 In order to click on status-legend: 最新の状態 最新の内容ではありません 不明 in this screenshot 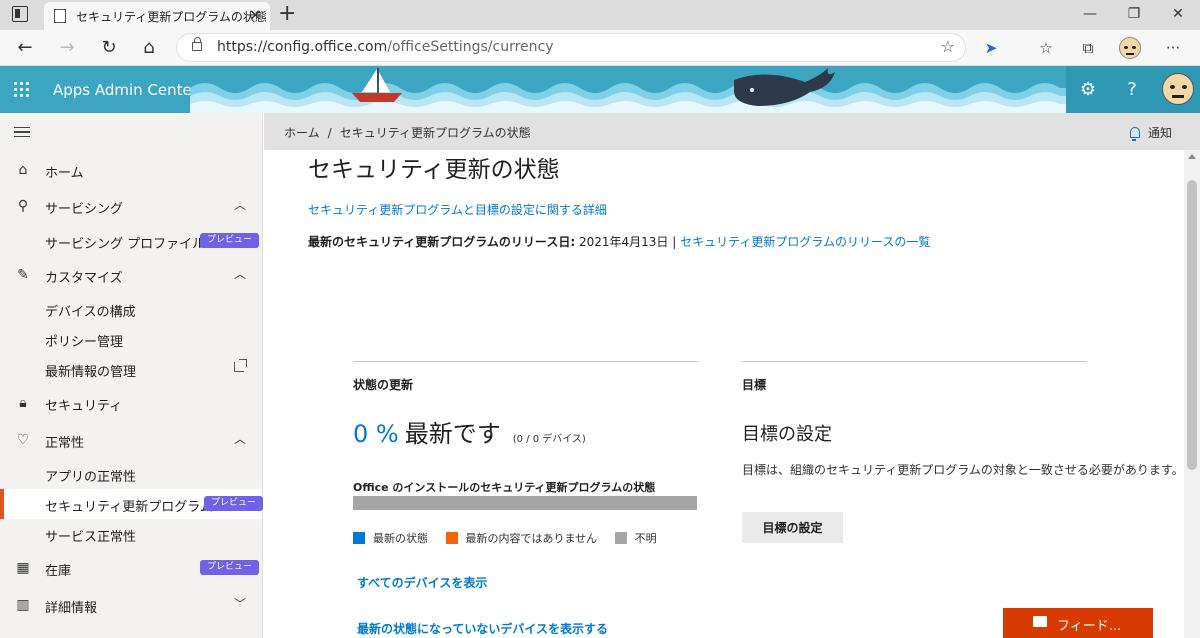, I will do `click(512, 538)`.